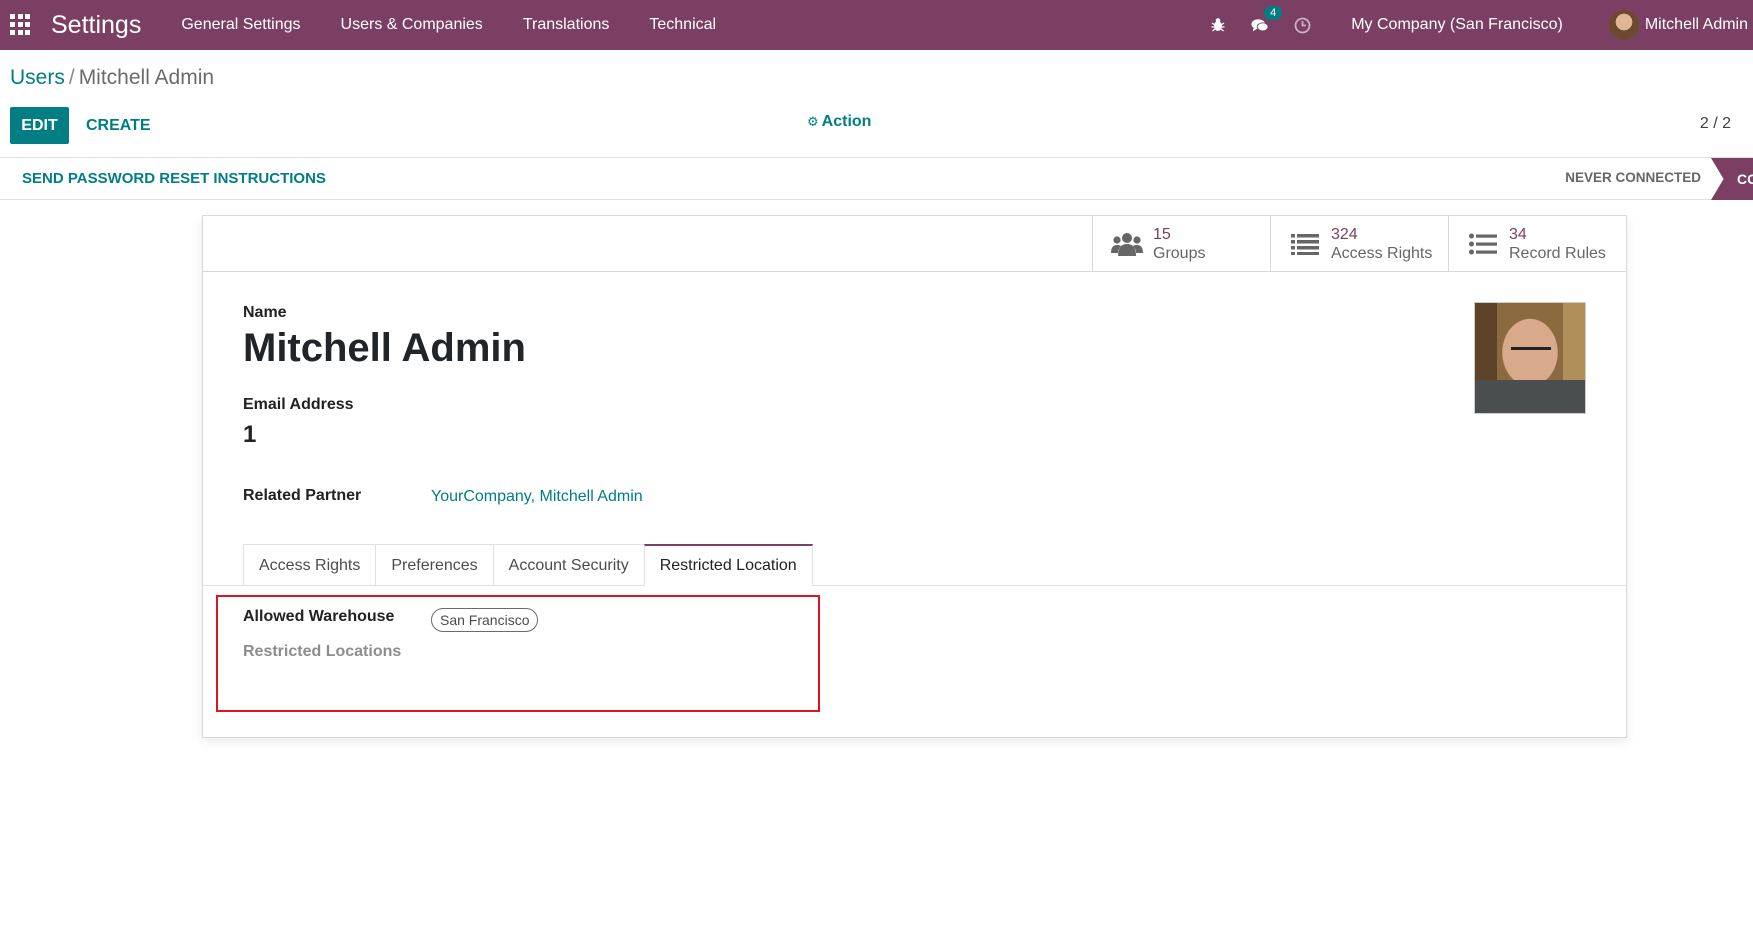  I want to click on action-dropdown: ⚙ Action, so click(839, 122).